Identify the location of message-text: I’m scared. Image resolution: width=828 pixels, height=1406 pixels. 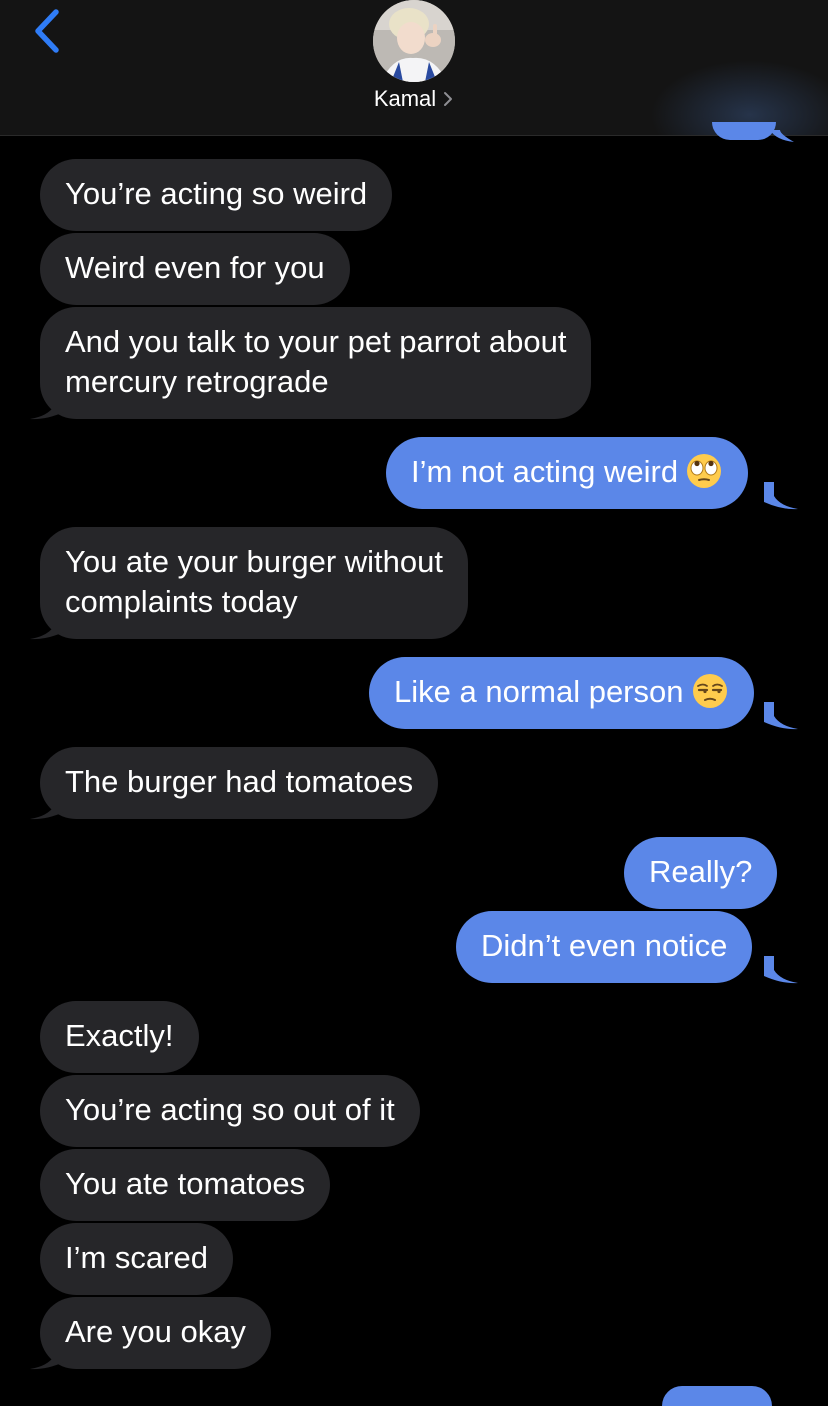
(136, 1257).